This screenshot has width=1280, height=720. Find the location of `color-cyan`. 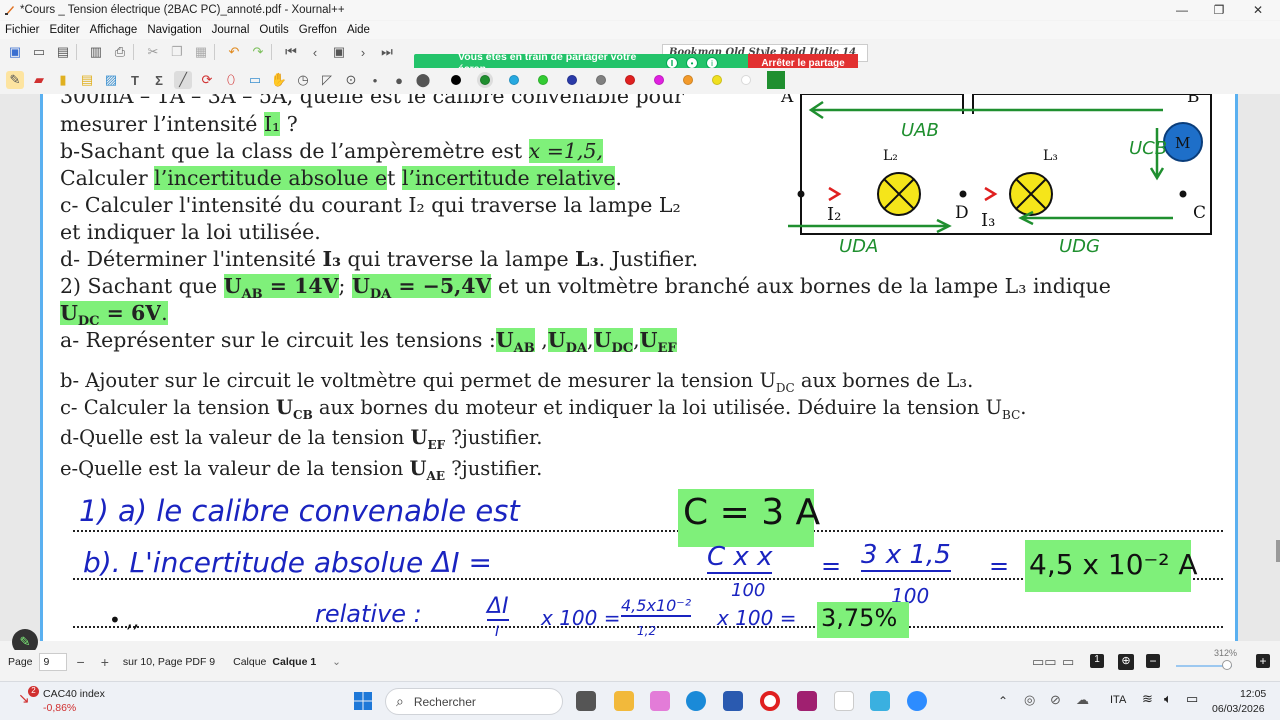

color-cyan is located at coordinates (514, 80).